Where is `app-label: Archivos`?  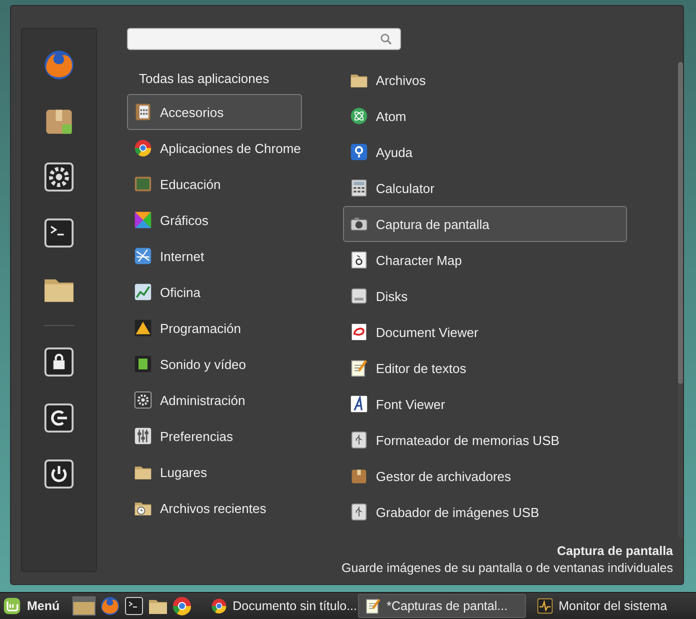
app-label: Archivos is located at coordinates (401, 80).